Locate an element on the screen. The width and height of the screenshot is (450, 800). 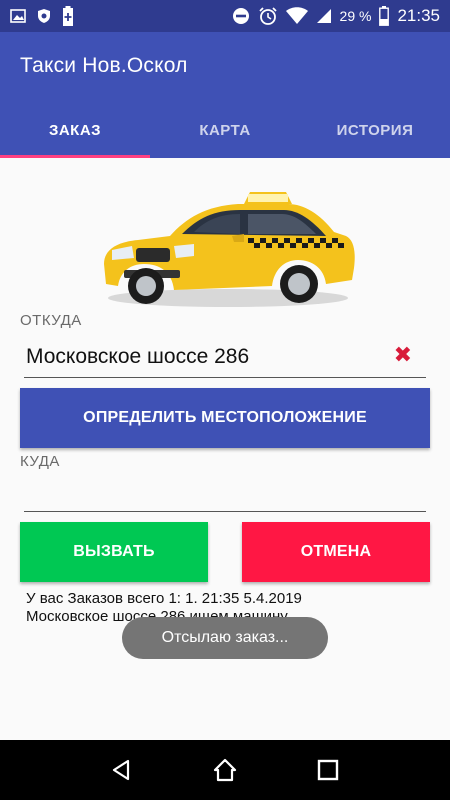
battery-icon is located at coordinates (384, 16).